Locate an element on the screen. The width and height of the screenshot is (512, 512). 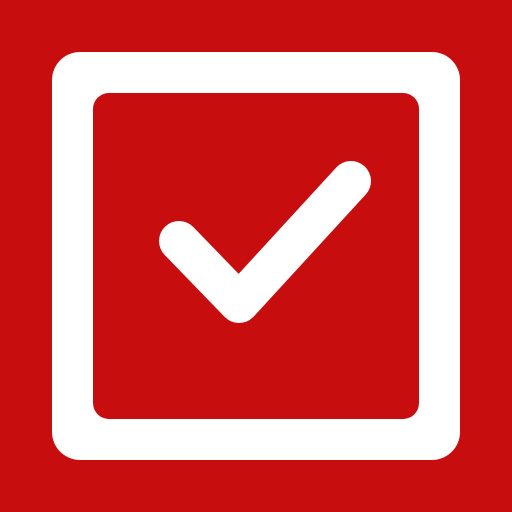
checkmark-icon is located at coordinates (265, 242).